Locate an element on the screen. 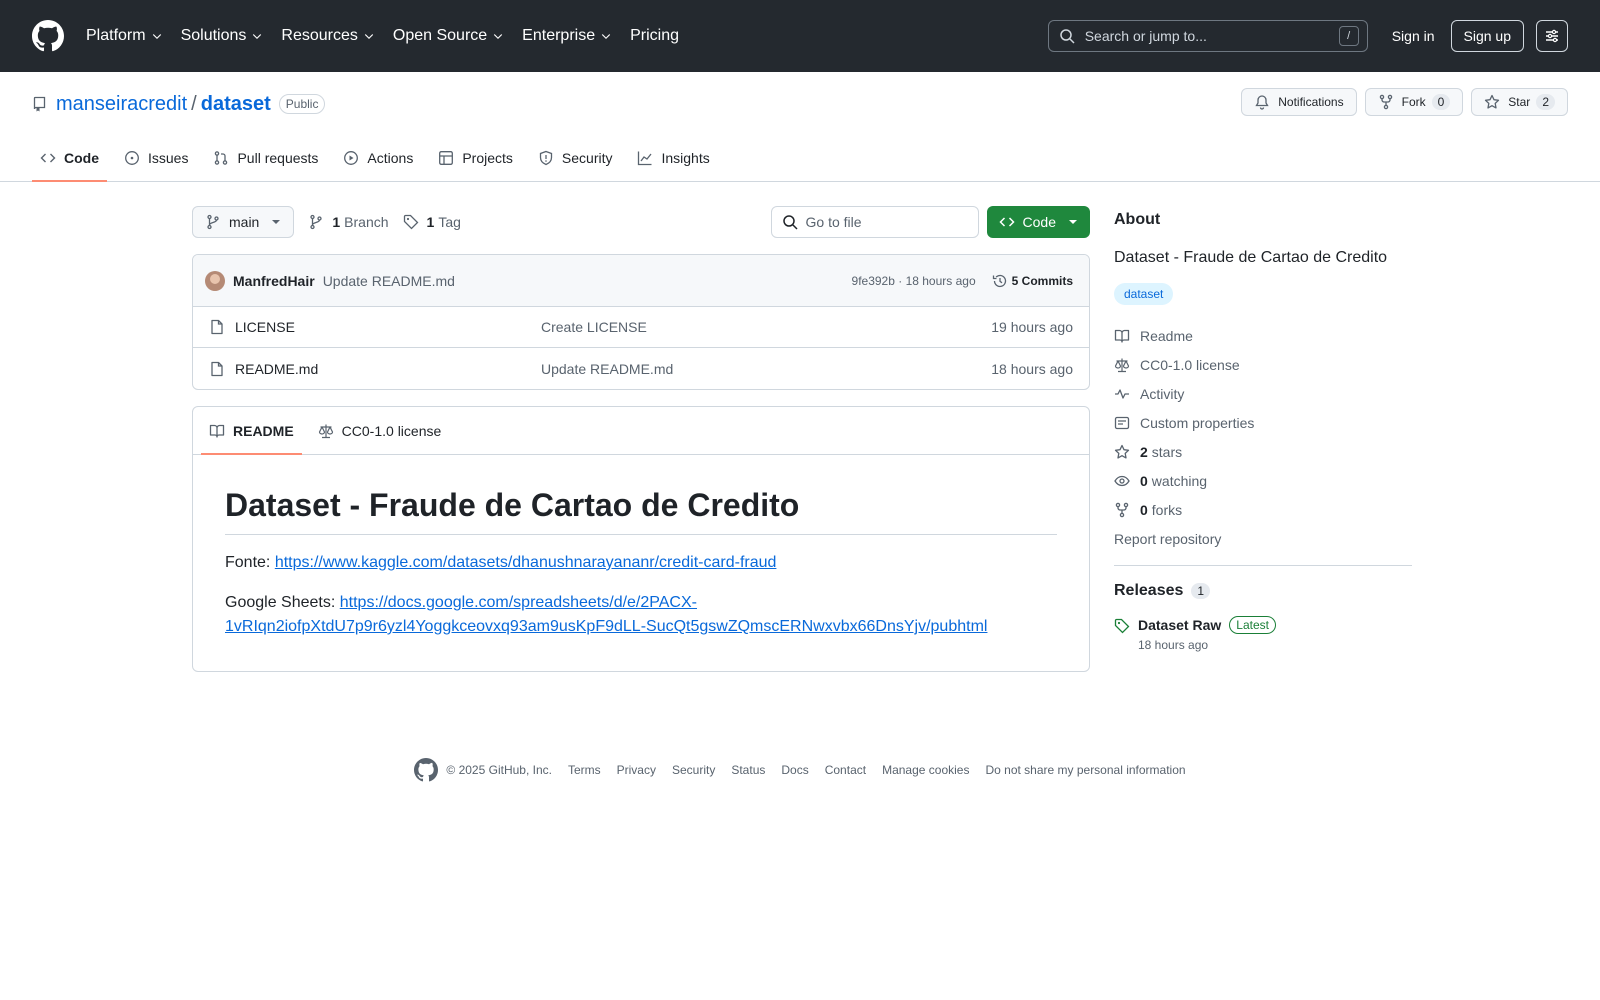 The height and width of the screenshot is (1000, 1600). file-link-readme: README.md is located at coordinates (375, 369).